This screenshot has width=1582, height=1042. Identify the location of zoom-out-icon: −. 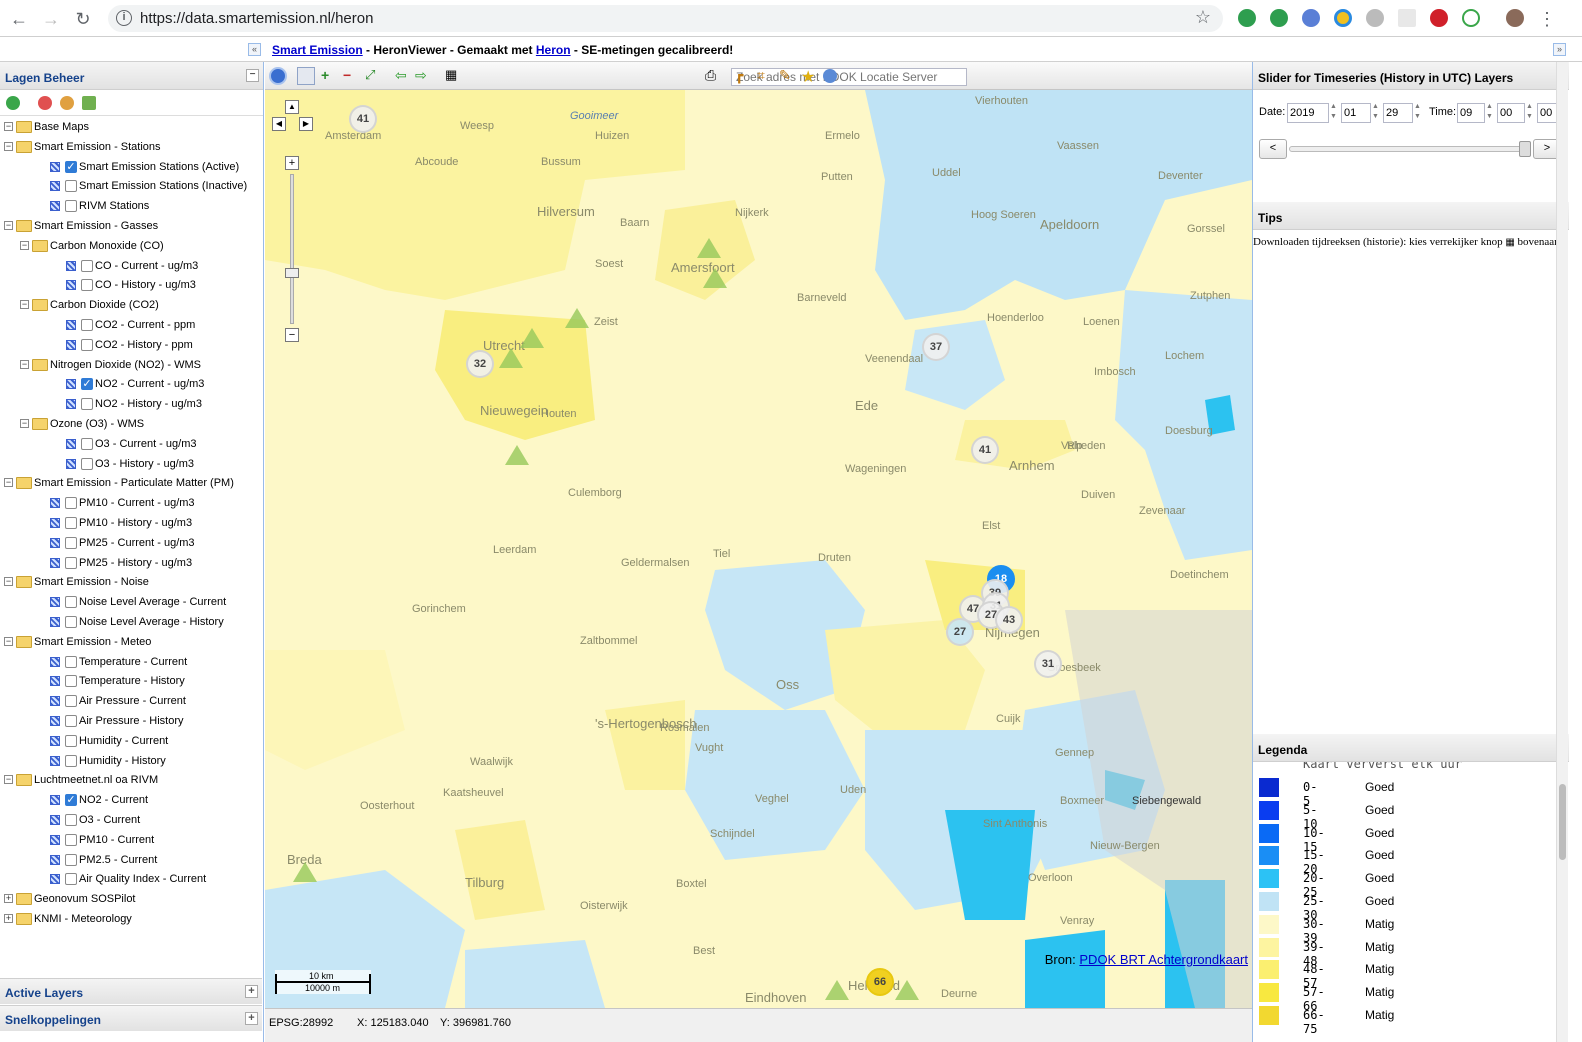
(352, 76).